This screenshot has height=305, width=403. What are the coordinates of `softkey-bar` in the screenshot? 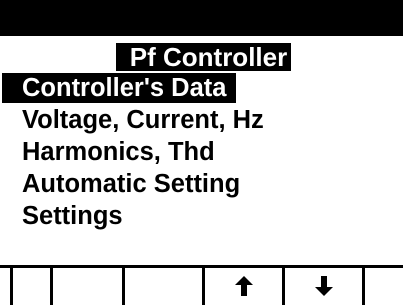 It's located at (201, 285).